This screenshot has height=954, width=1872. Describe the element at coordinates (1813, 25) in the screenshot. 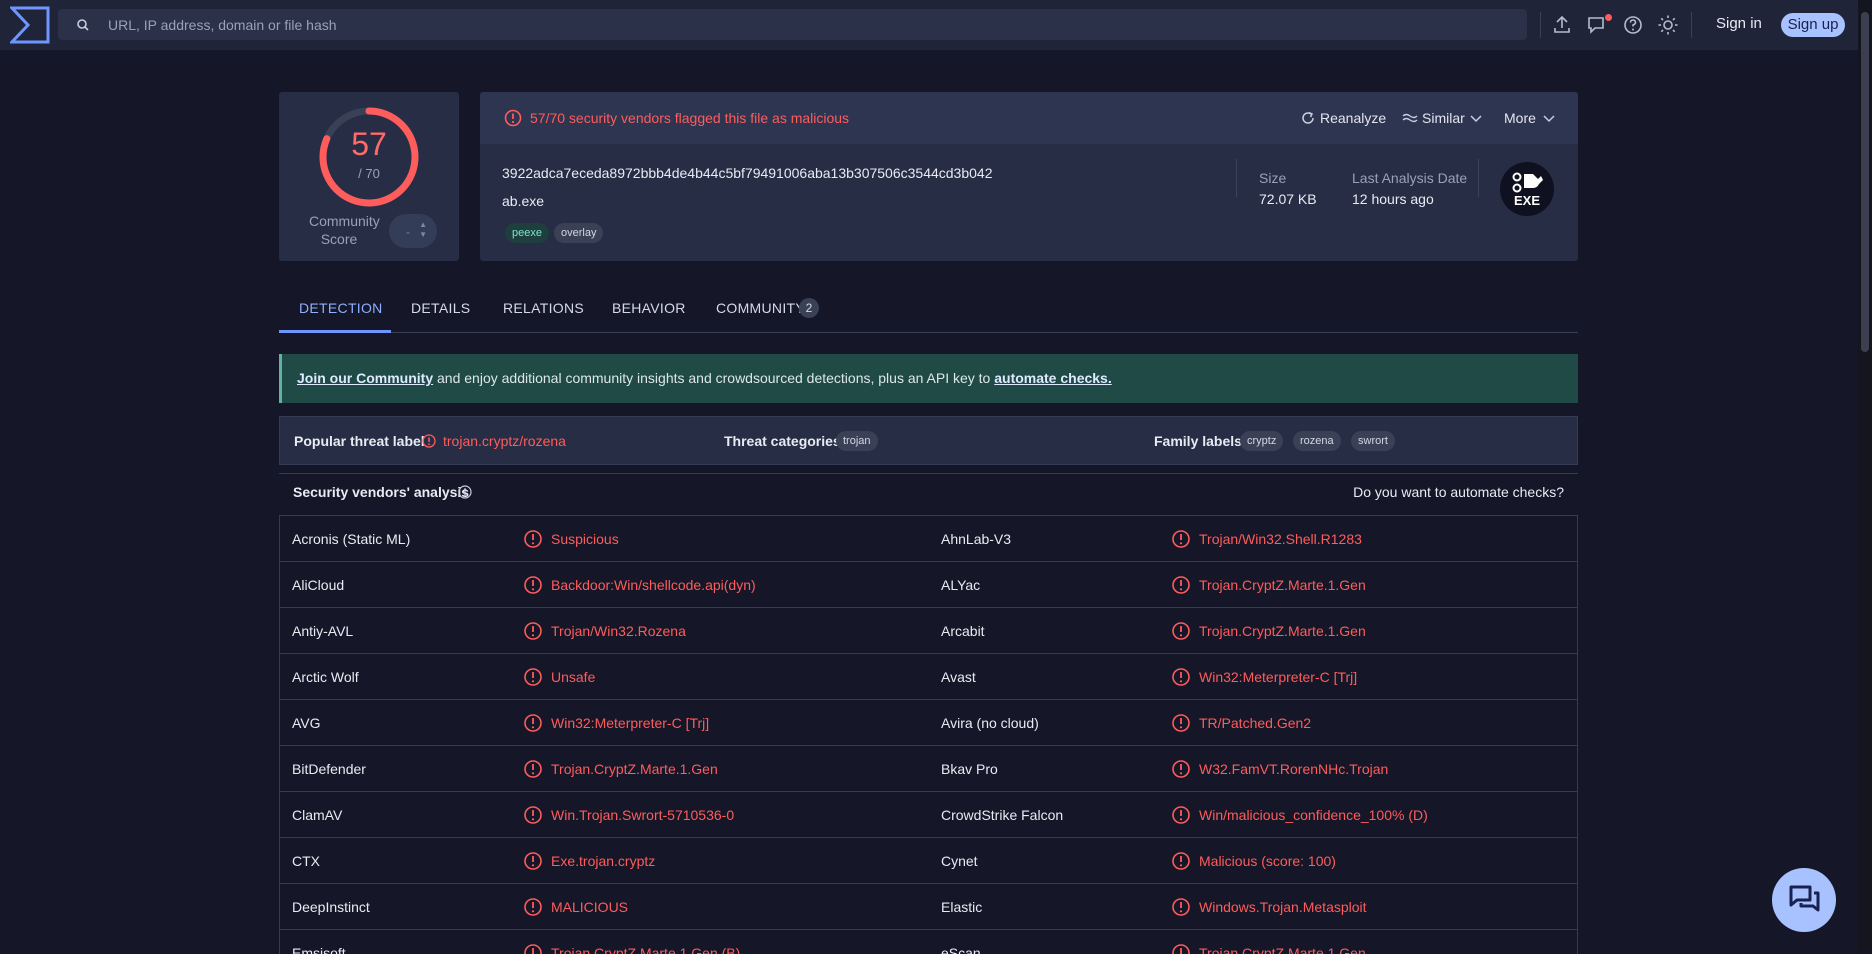

I see `sign-up-button: Sign up` at that location.